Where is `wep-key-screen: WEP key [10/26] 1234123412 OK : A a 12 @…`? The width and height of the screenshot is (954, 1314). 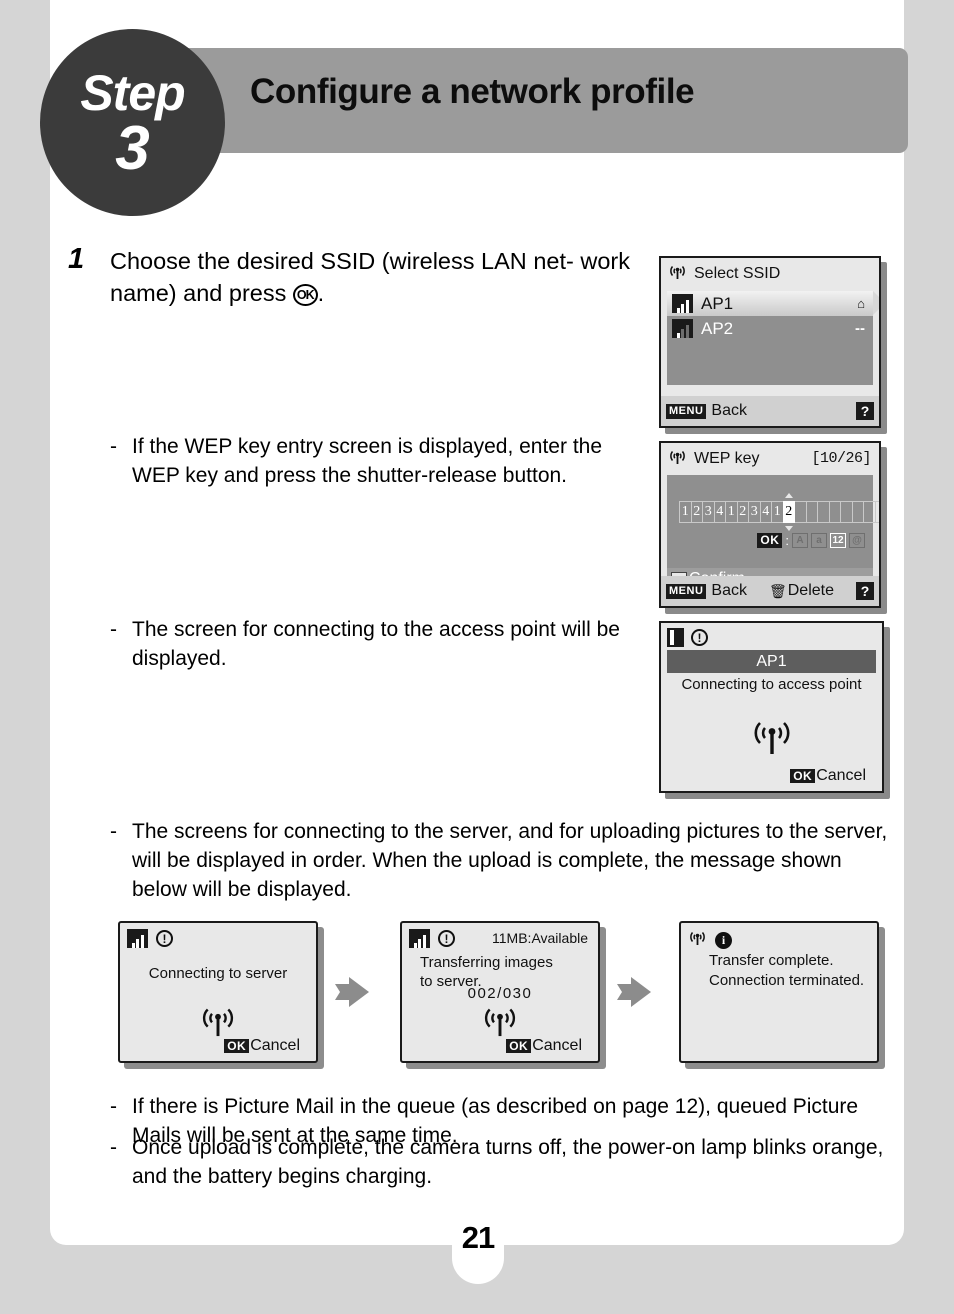 wep-key-screen: WEP key [10/26] 1234123412 OK : A a 12 @… is located at coordinates (770, 524).